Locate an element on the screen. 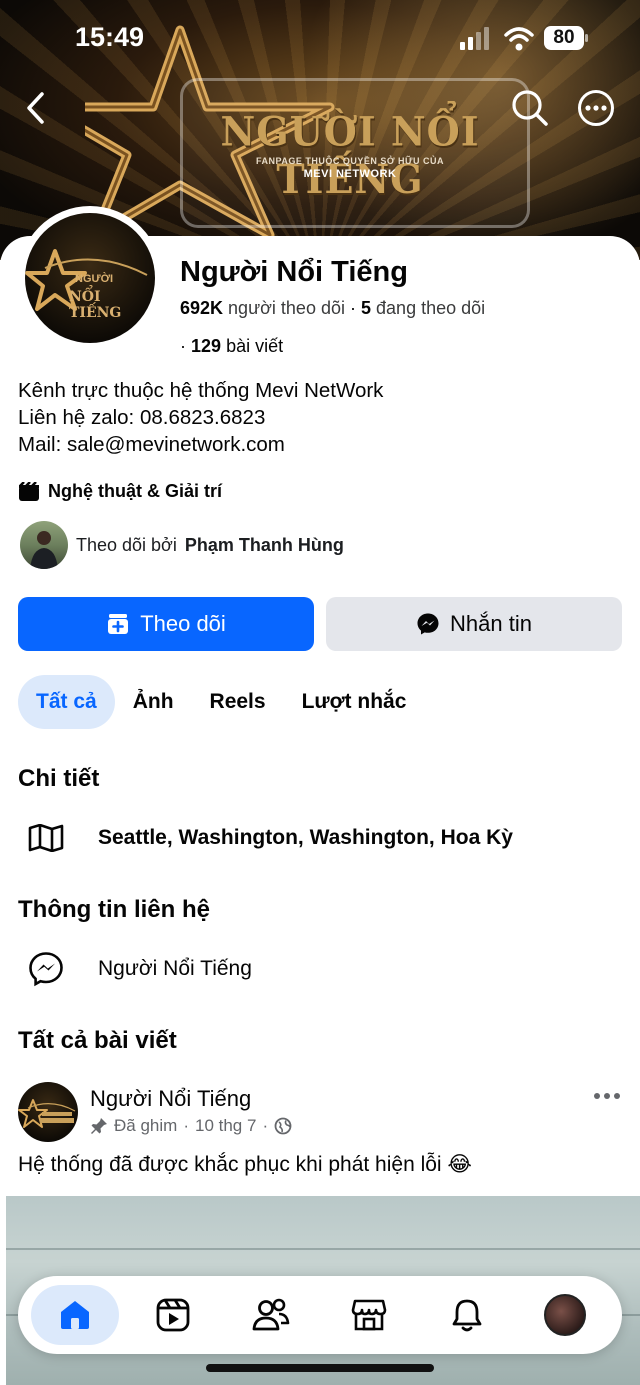  pinned-label: Đã ghim is located at coordinates (146, 1125).